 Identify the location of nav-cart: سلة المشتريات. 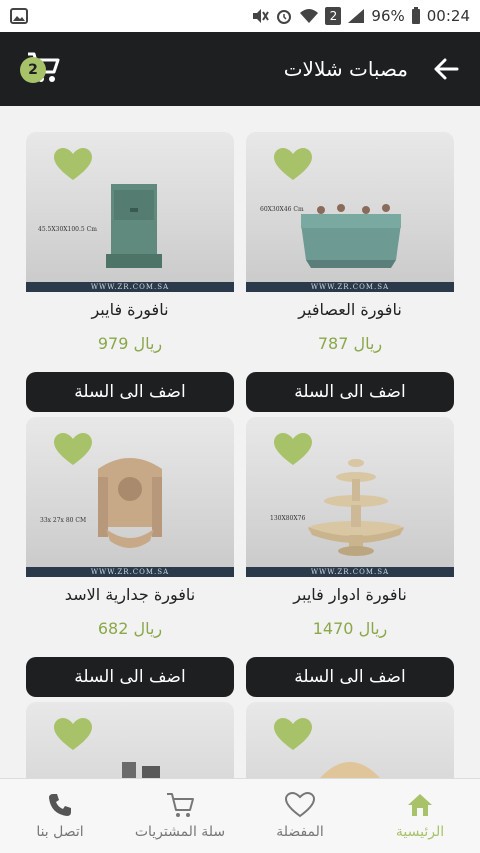
(180, 816).